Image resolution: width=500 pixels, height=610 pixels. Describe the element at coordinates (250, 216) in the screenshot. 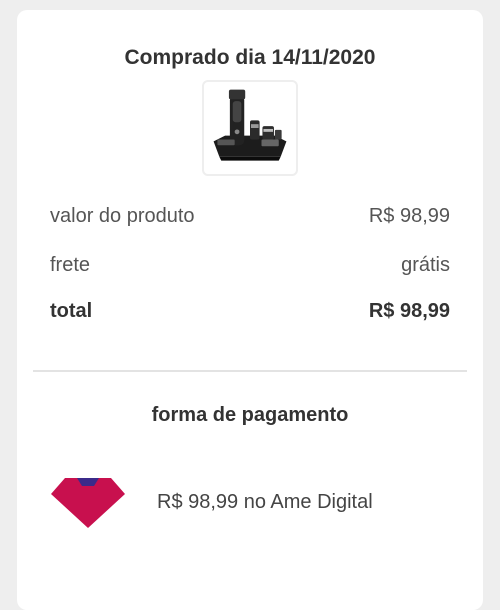

I see `summary-row-product-value: valor do produto R$ 98,99` at that location.